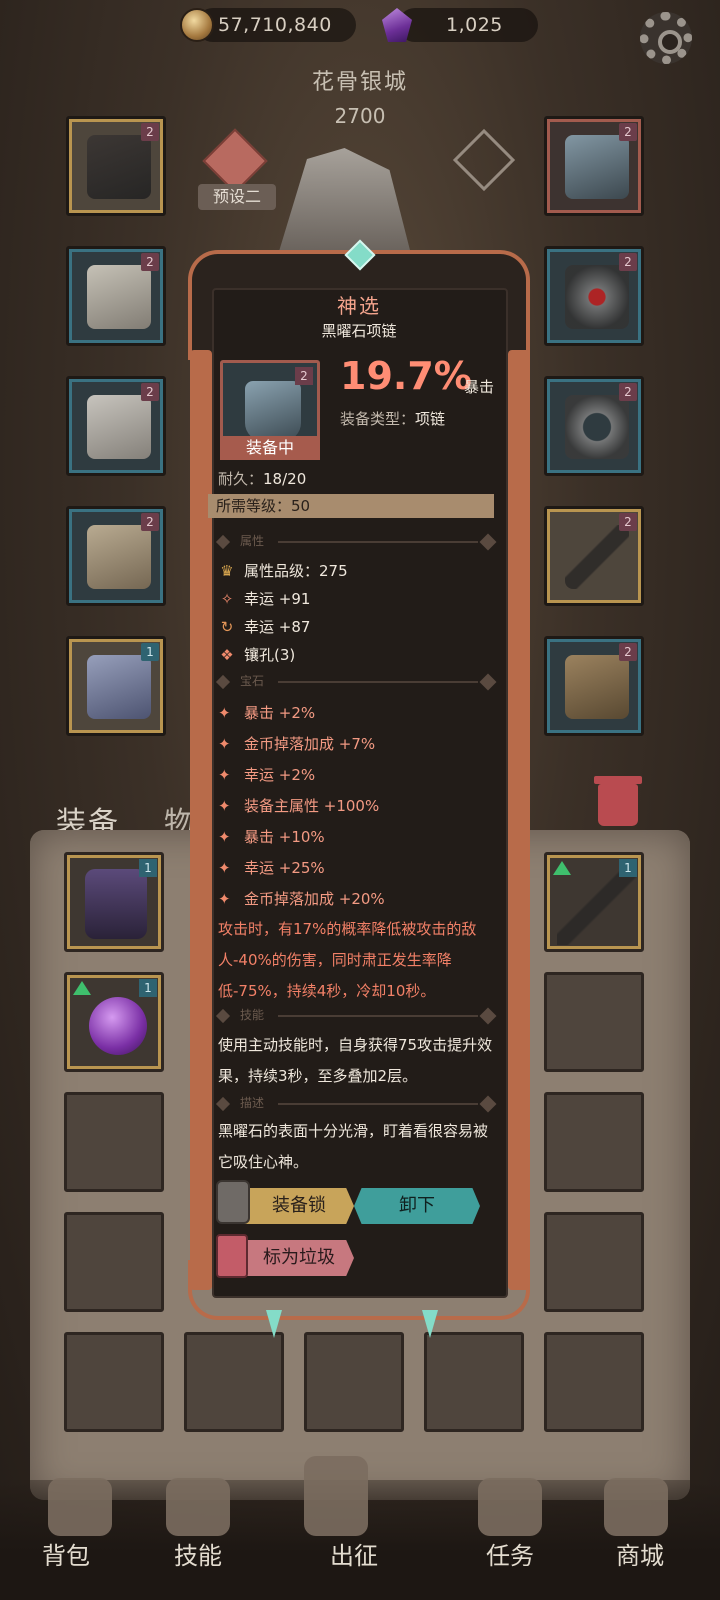 The height and width of the screenshot is (1600, 720). What do you see at coordinates (484, 160) in the screenshot?
I see `character-info-icon` at bounding box center [484, 160].